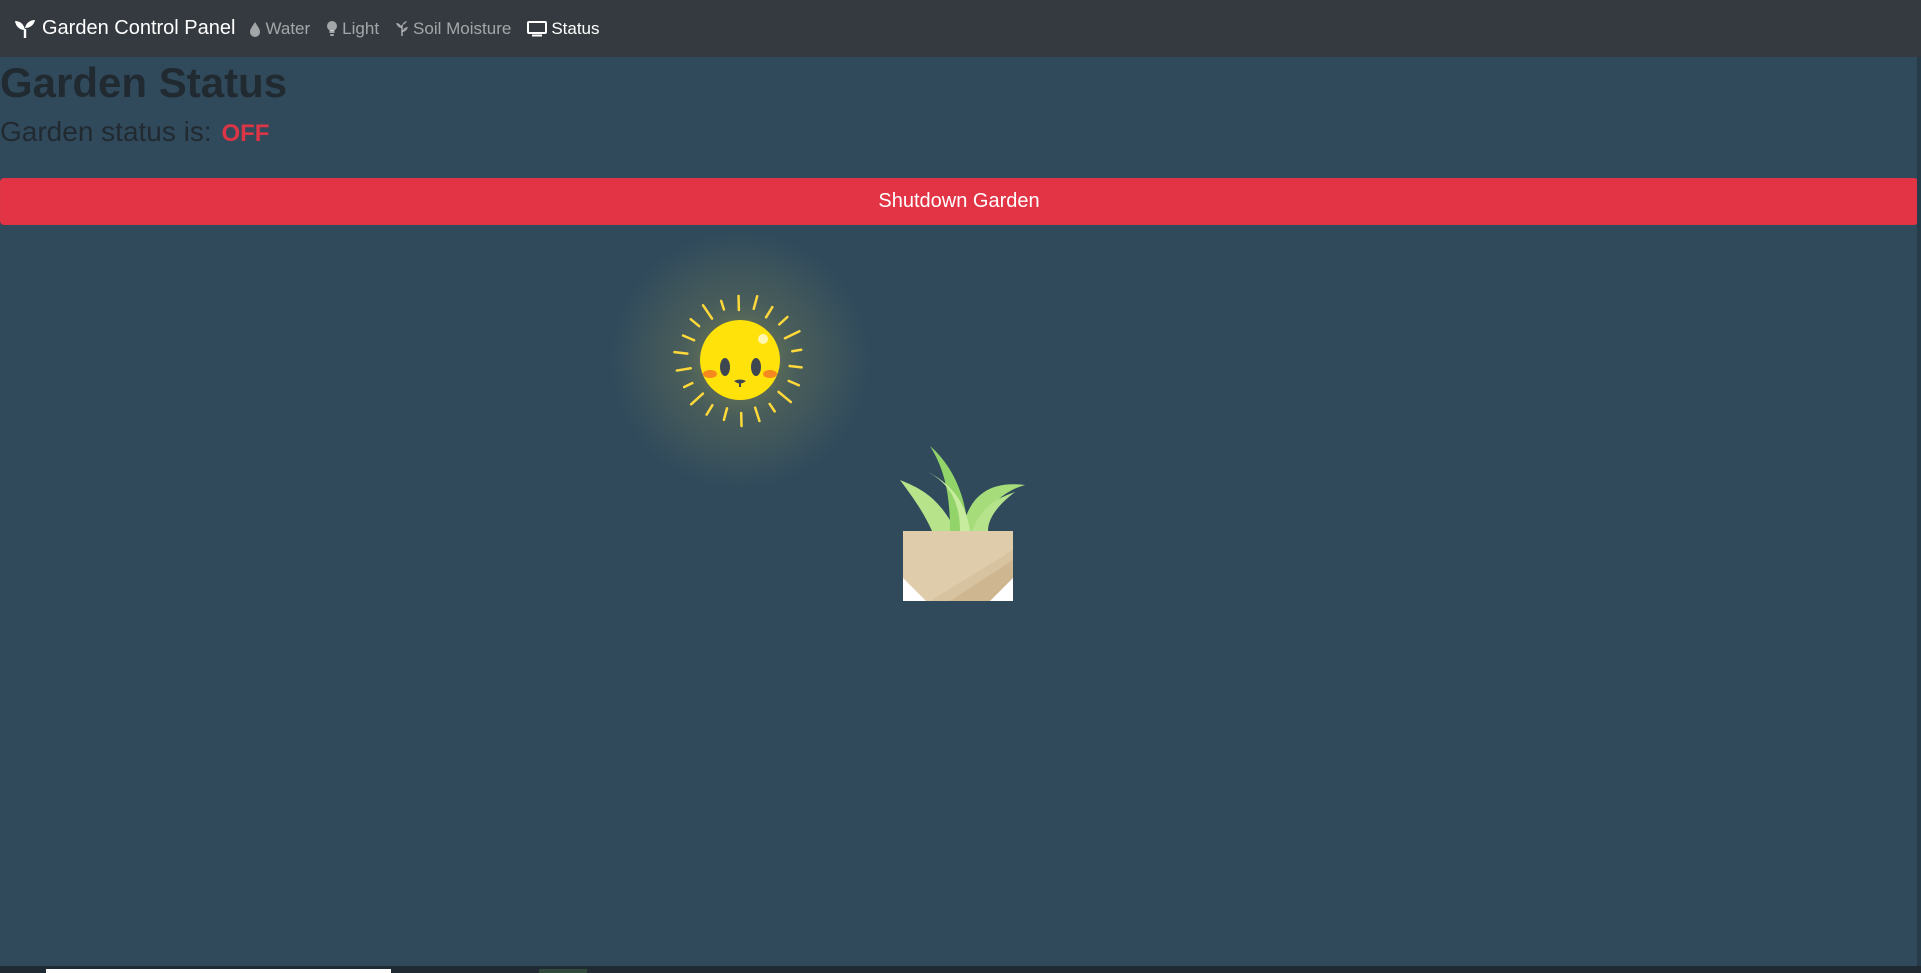  I want to click on status-label: Garden status is:, so click(106, 131).